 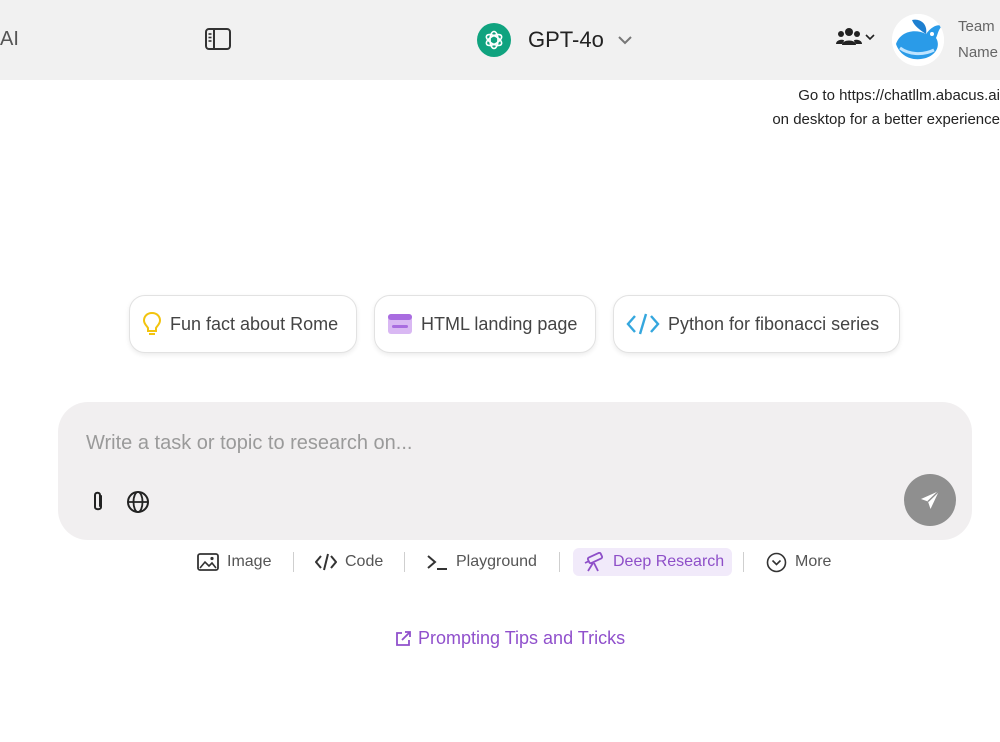 I want to click on paperclip-icon, so click(x=98, y=501).